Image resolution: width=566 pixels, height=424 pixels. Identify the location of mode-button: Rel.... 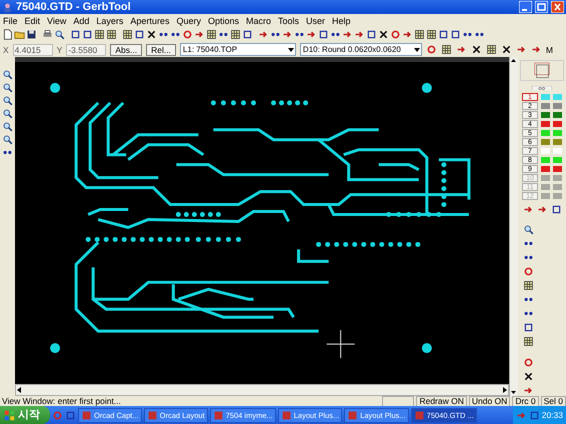
(161, 50).